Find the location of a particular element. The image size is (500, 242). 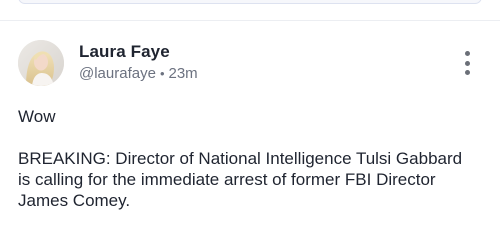

post-timestamp: 23m is located at coordinates (183, 73).